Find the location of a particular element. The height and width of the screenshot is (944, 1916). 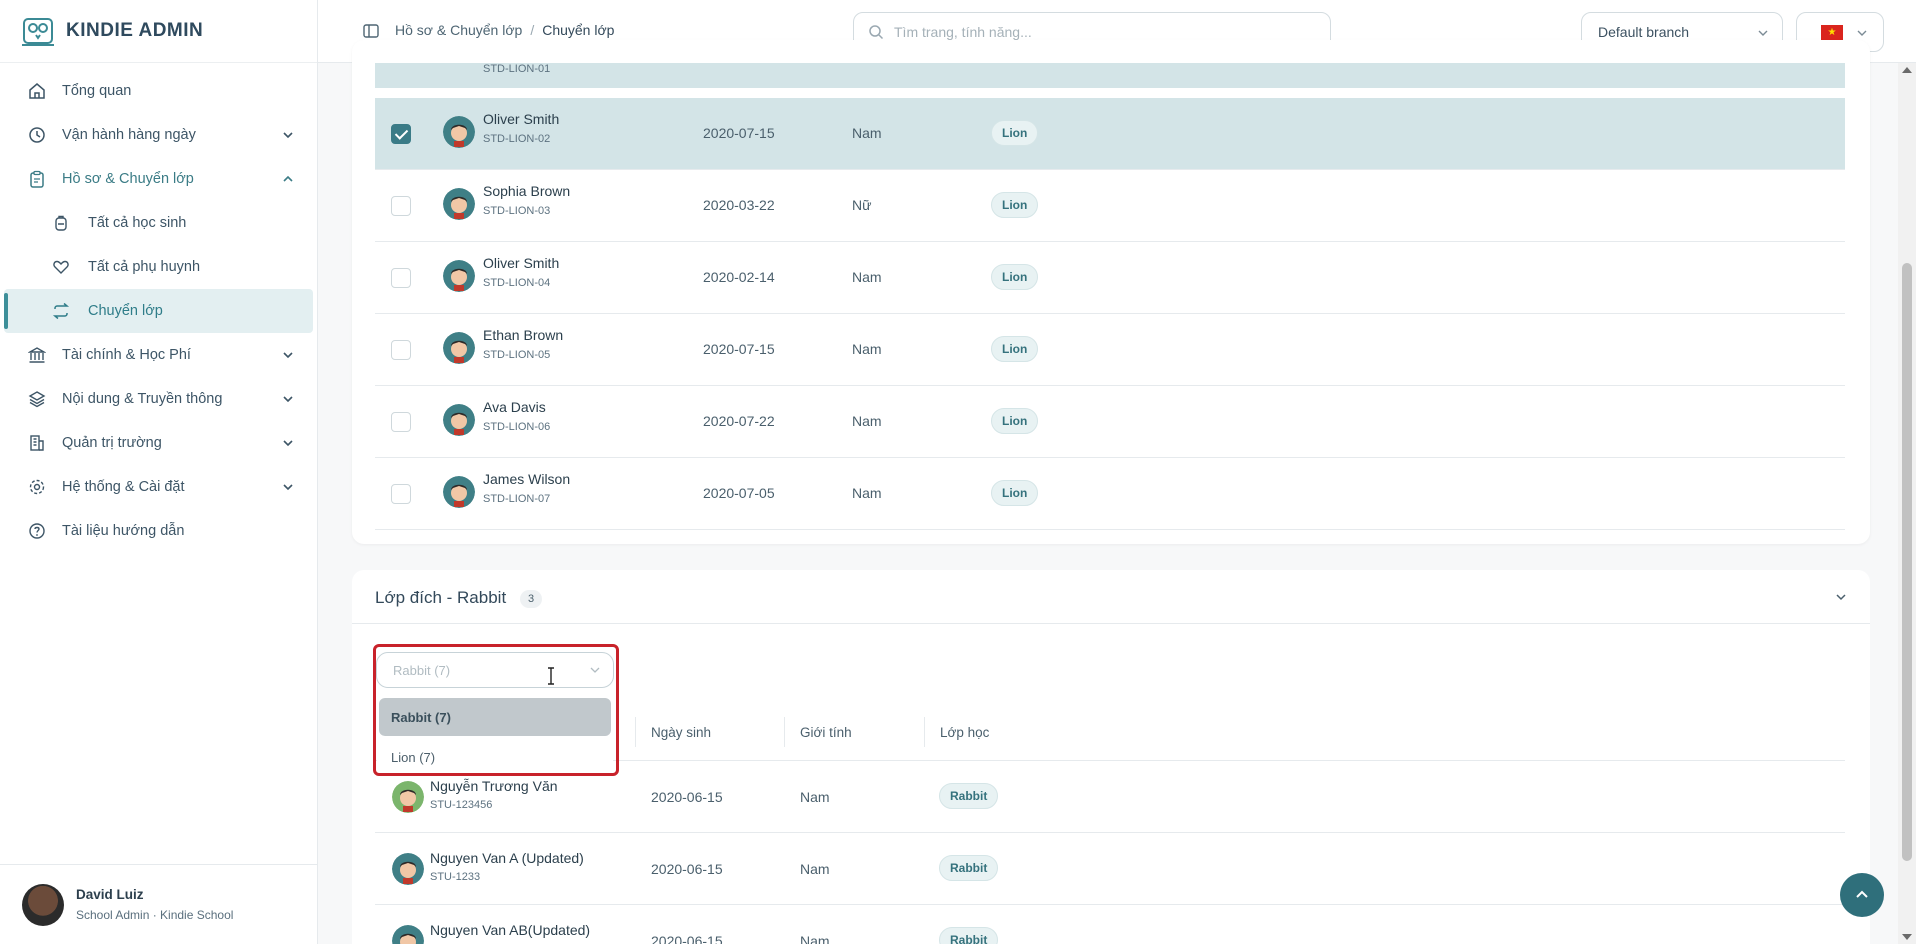

sidebar-item-records-transfer: Hồ sơ & Chuyển lớp is located at coordinates (158, 179).